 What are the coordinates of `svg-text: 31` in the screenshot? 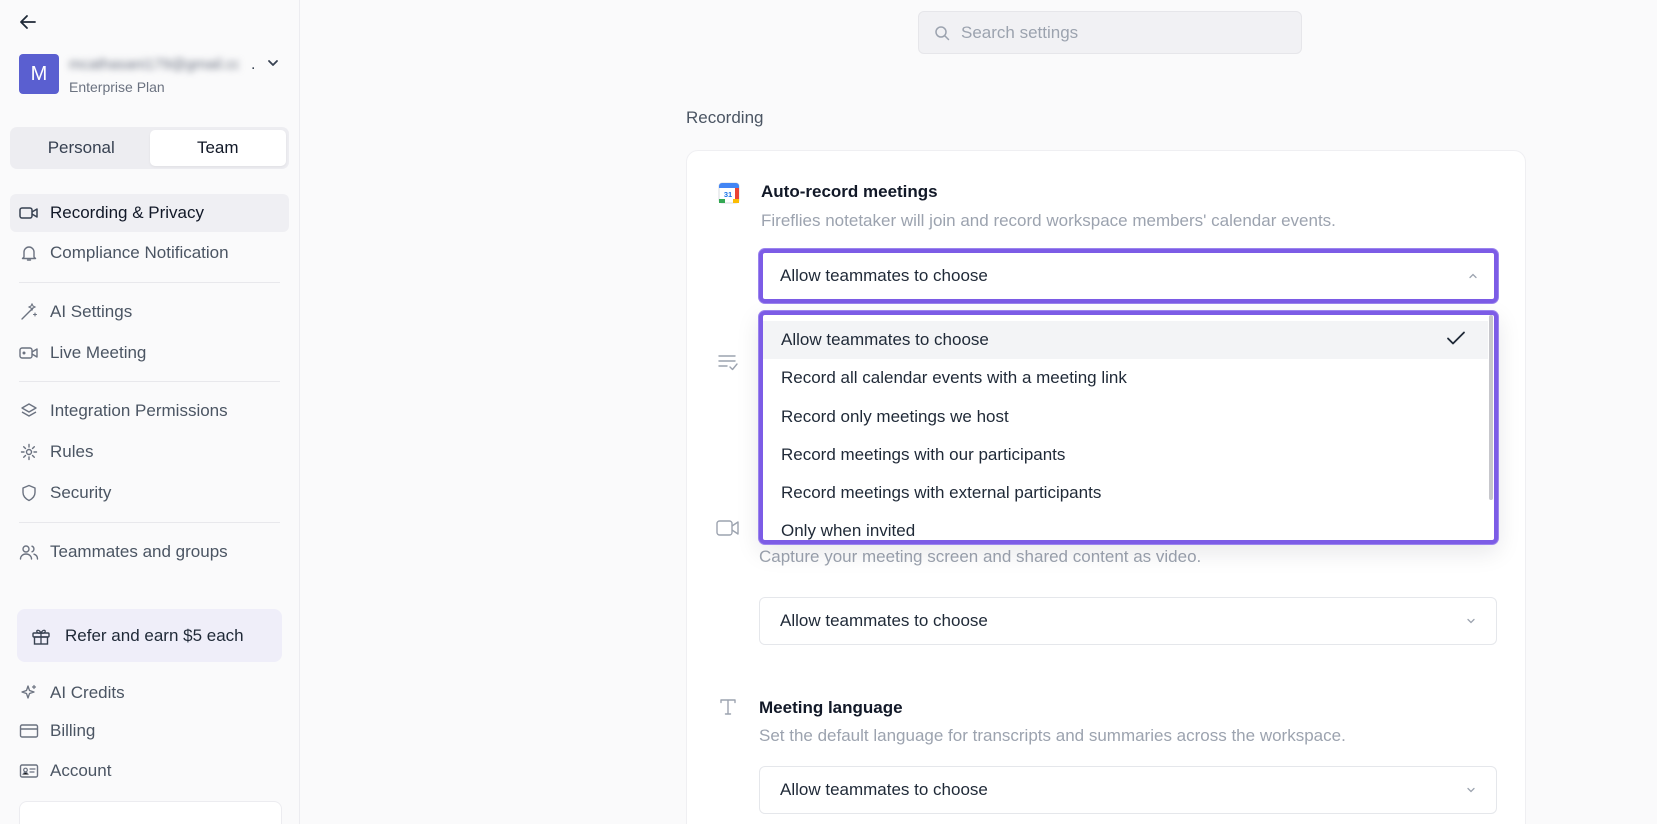 It's located at (728, 194).